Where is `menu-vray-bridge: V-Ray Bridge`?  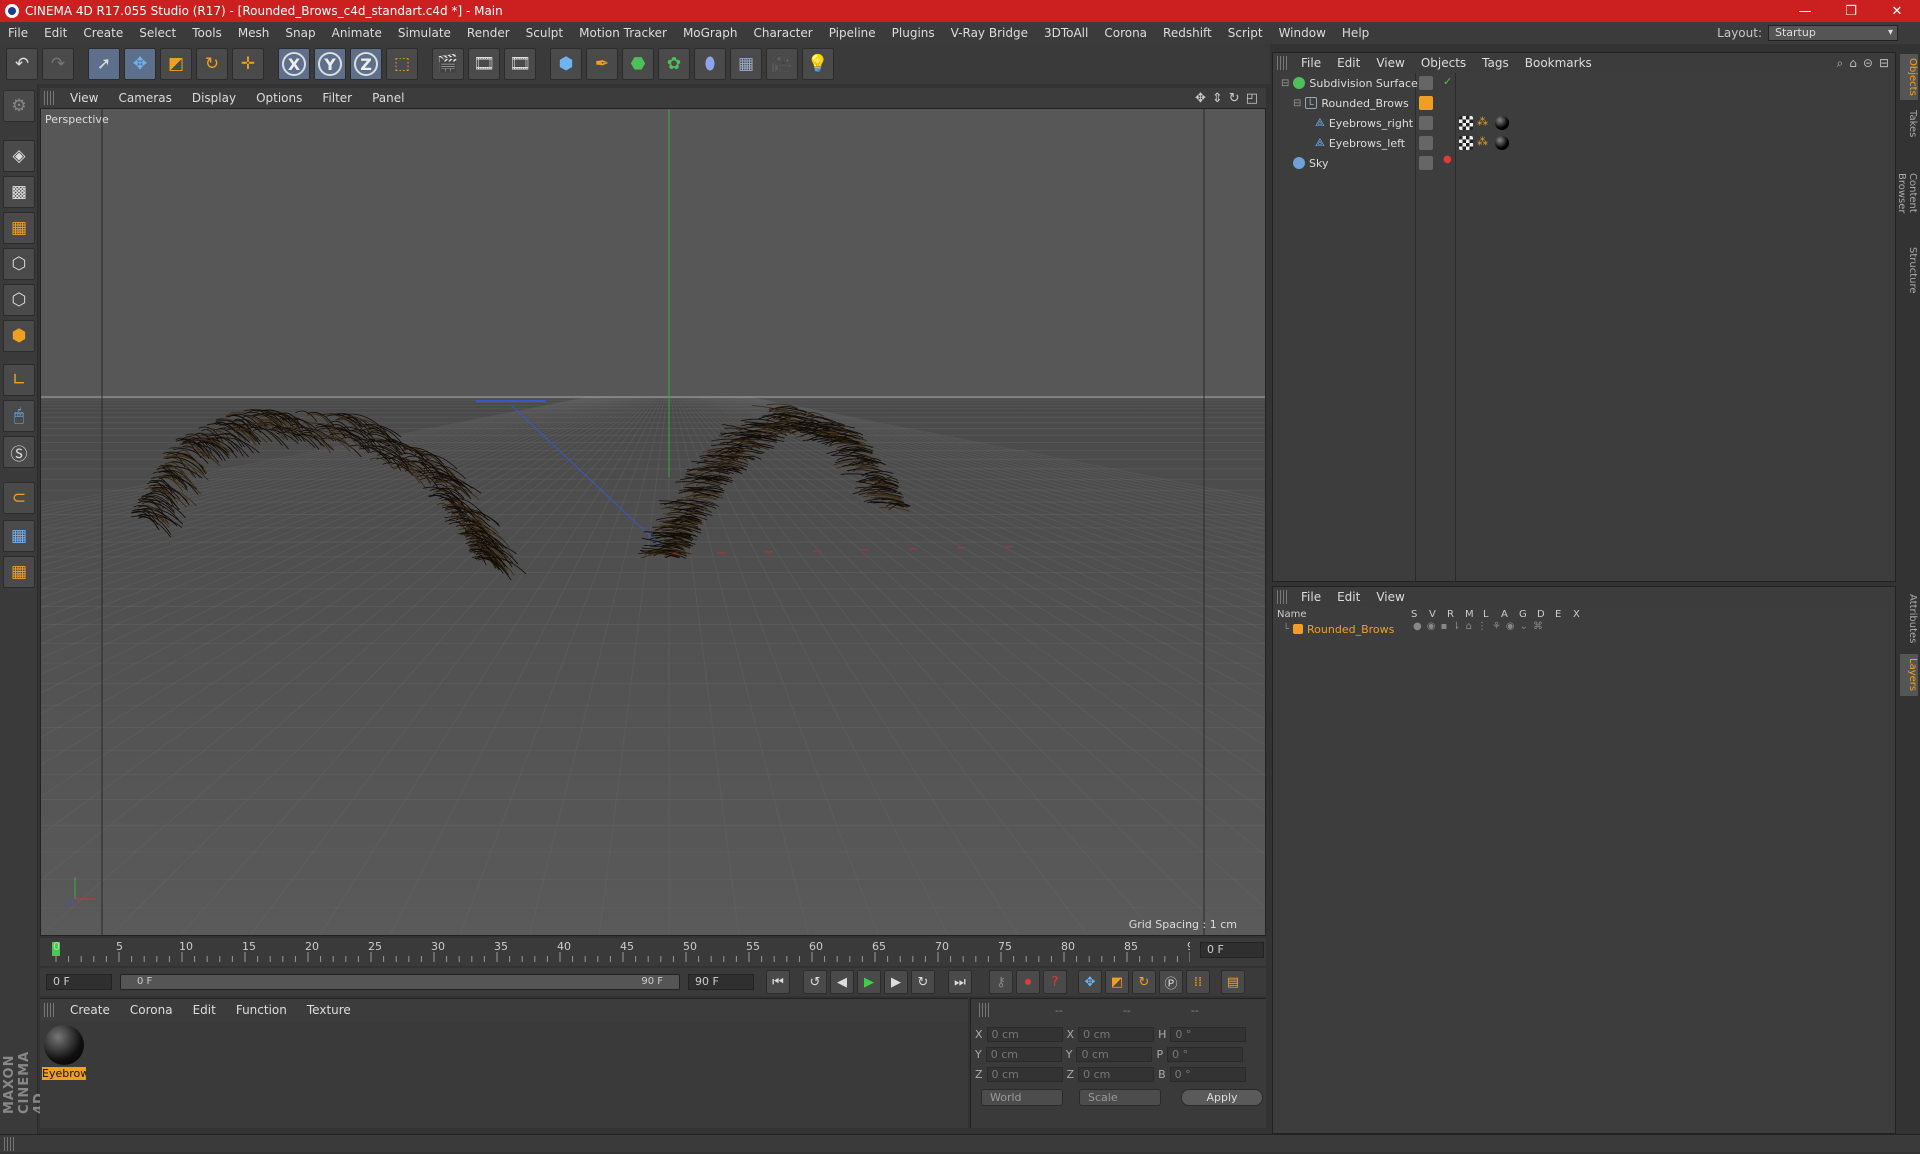 menu-vray-bridge: V-Ray Bridge is located at coordinates (989, 33).